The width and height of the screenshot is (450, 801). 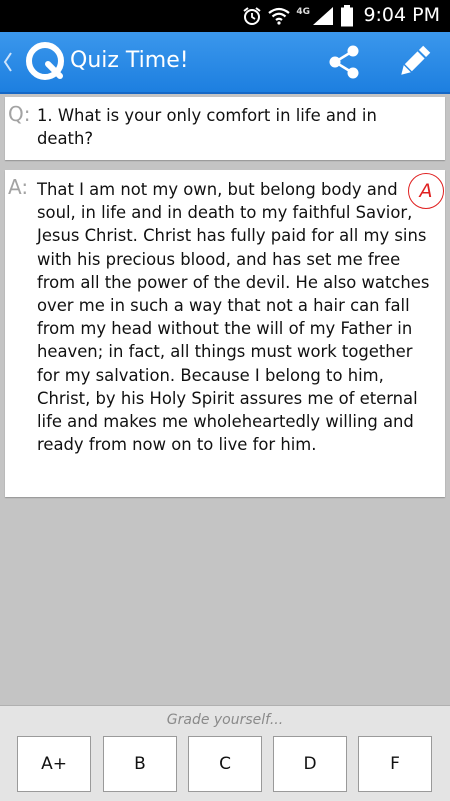 What do you see at coordinates (347, 16) in the screenshot?
I see `battery-icon` at bounding box center [347, 16].